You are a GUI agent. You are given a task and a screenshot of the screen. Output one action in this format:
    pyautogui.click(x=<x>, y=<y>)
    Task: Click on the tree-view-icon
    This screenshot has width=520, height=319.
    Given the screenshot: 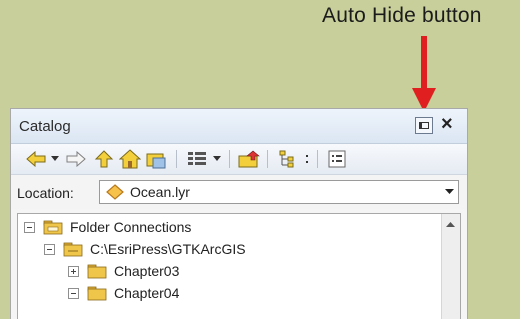 What is the action you would take?
    pyautogui.click(x=286, y=159)
    